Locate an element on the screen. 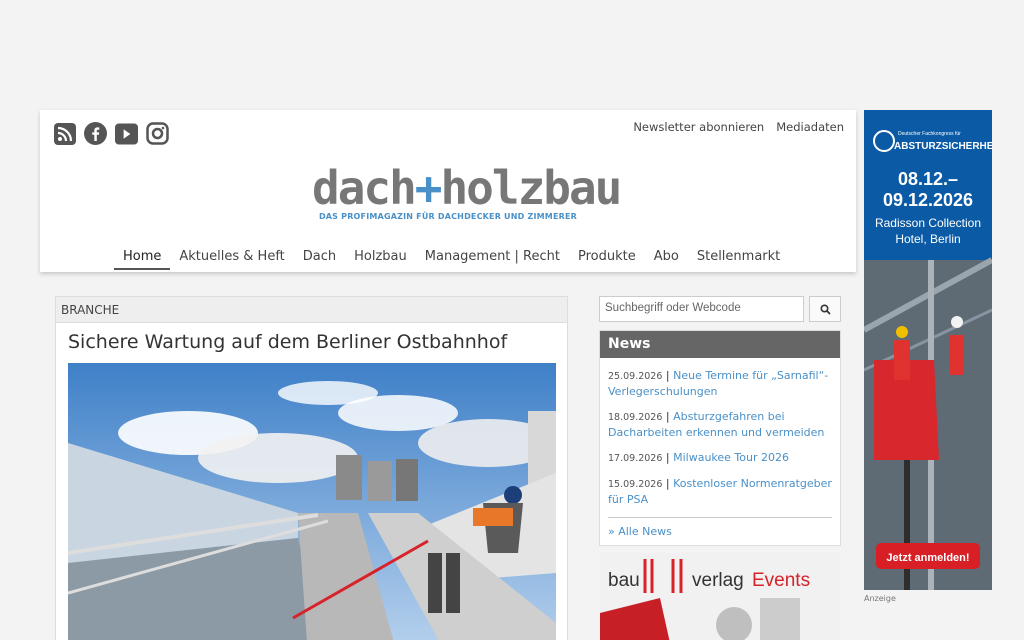  ad-date-end: 09.12.2026 is located at coordinates (928, 200).